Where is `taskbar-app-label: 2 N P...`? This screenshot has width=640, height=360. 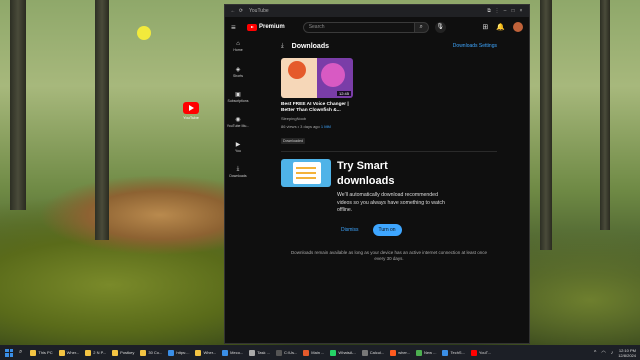
taskbar-app-label: 2 N P... is located at coordinates (100, 352).